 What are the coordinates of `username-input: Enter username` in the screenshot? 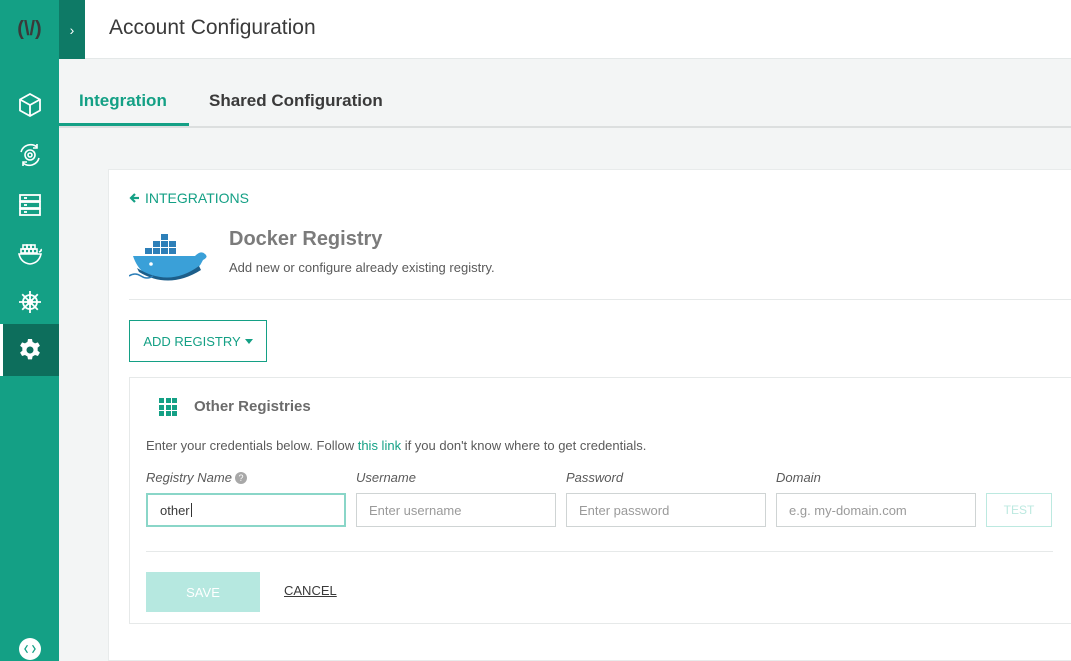 It's located at (456, 510).